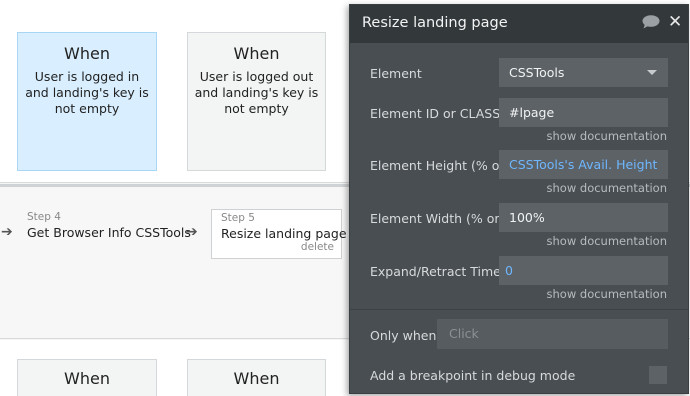 The image size is (690, 396). I want to click on step-5: Step 5 Resize landing page delete, so click(279, 234).